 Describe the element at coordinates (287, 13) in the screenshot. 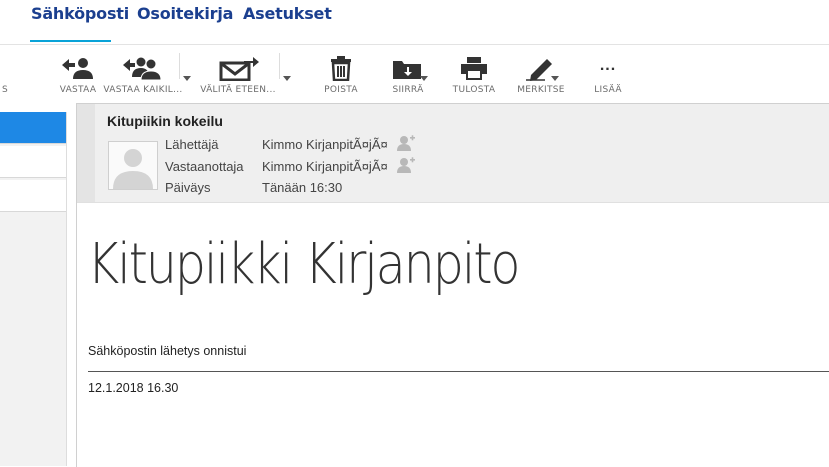

I see `tab-asetukset: Asetukset` at that location.